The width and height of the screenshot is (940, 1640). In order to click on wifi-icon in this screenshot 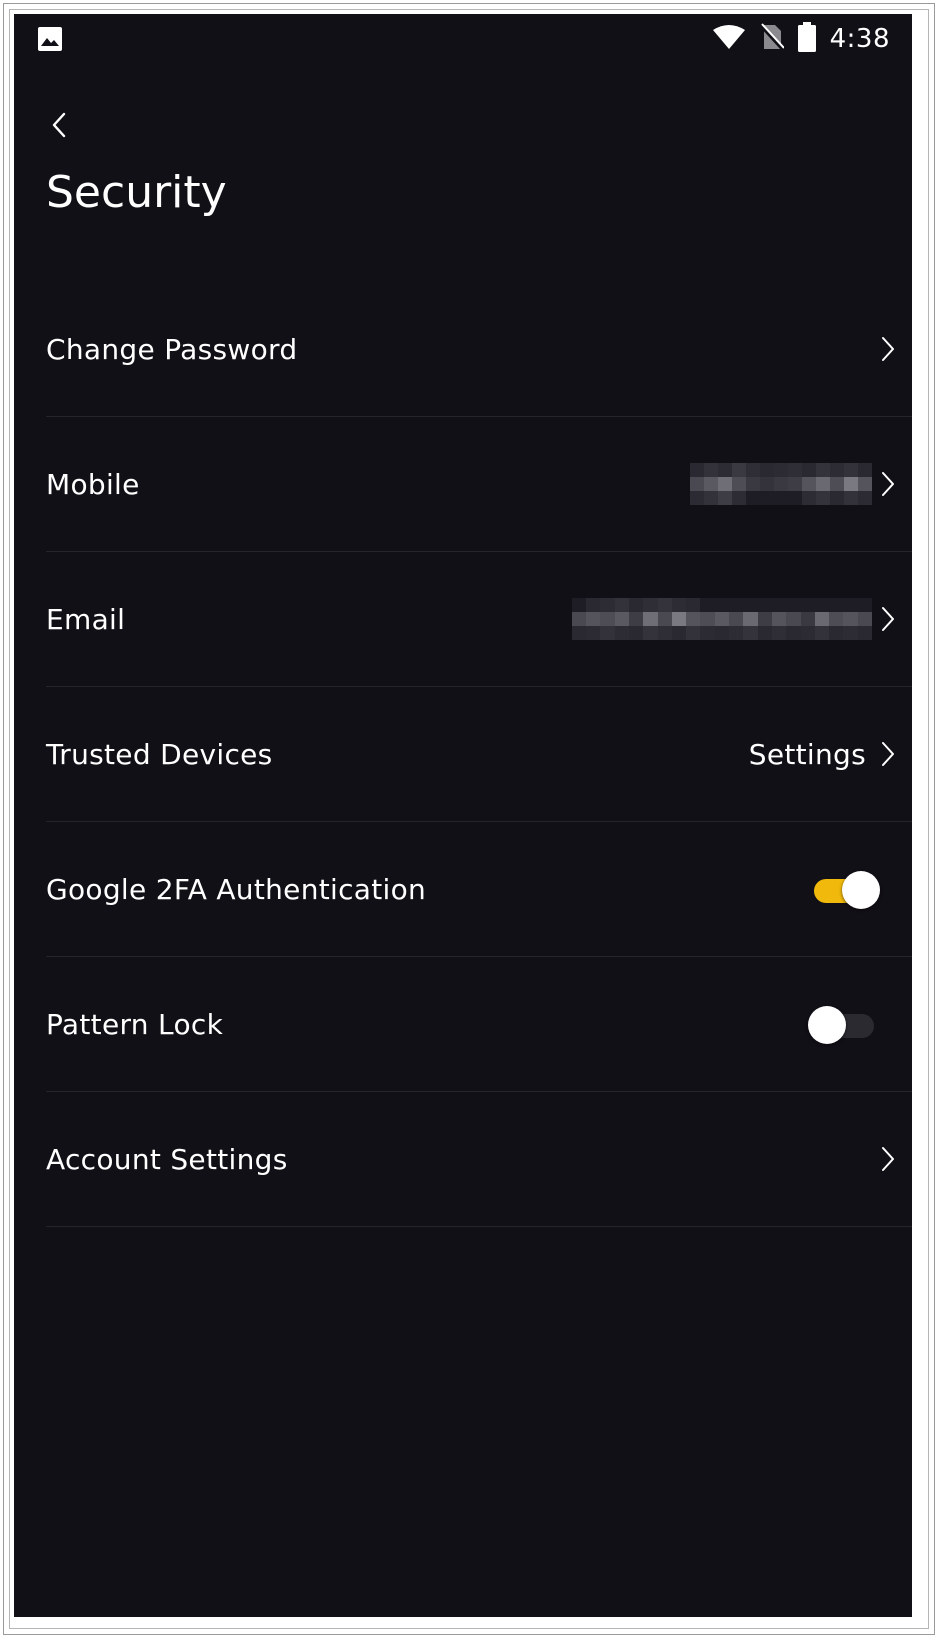, I will do `click(729, 39)`.